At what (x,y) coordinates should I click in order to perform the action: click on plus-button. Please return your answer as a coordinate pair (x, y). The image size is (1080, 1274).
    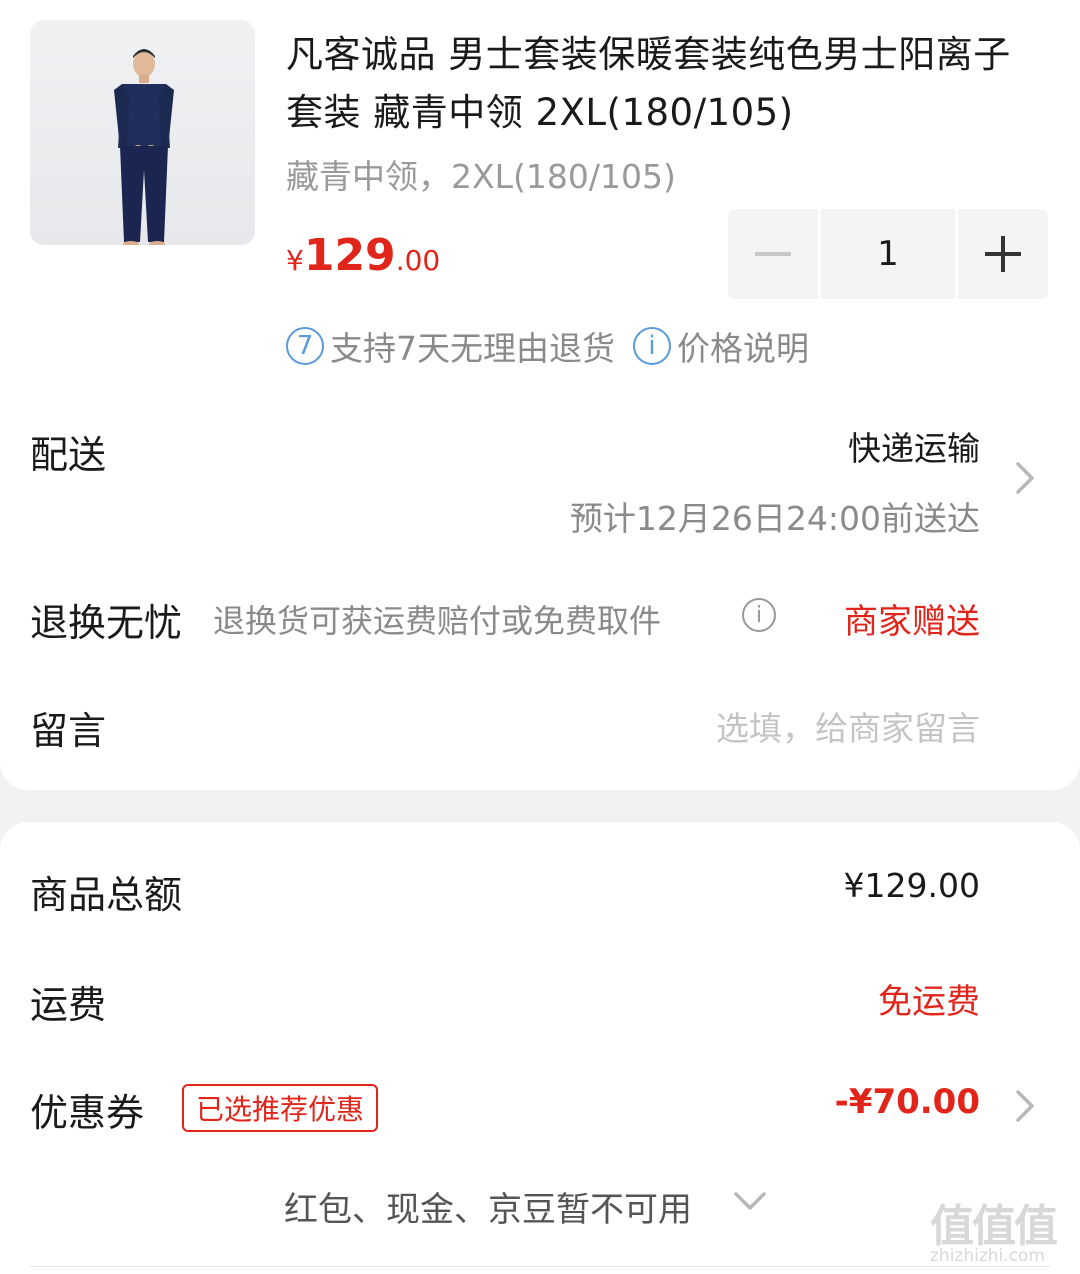
    Looking at the image, I should click on (1003, 254).